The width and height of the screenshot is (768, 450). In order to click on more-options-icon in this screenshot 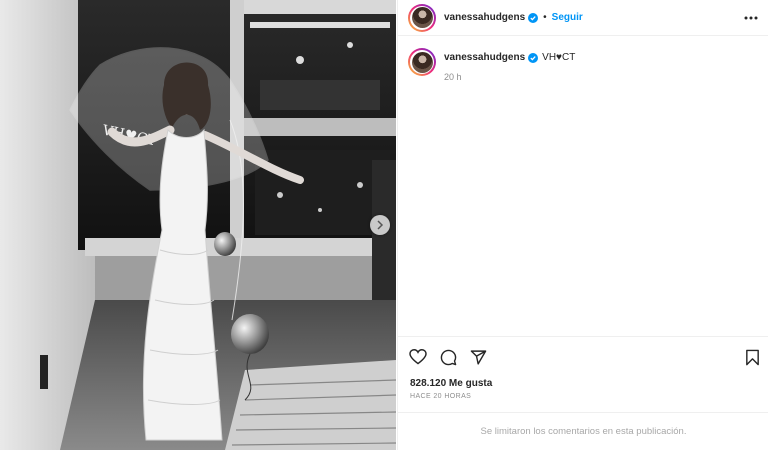, I will do `click(751, 18)`.